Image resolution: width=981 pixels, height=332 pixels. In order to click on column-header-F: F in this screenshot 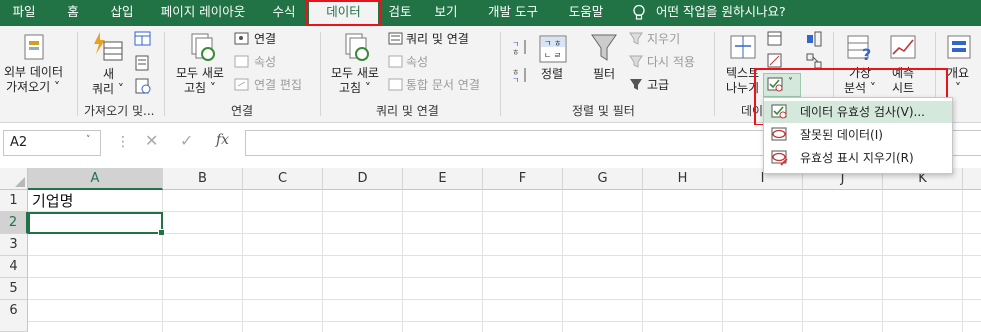, I will do `click(523, 179)`.